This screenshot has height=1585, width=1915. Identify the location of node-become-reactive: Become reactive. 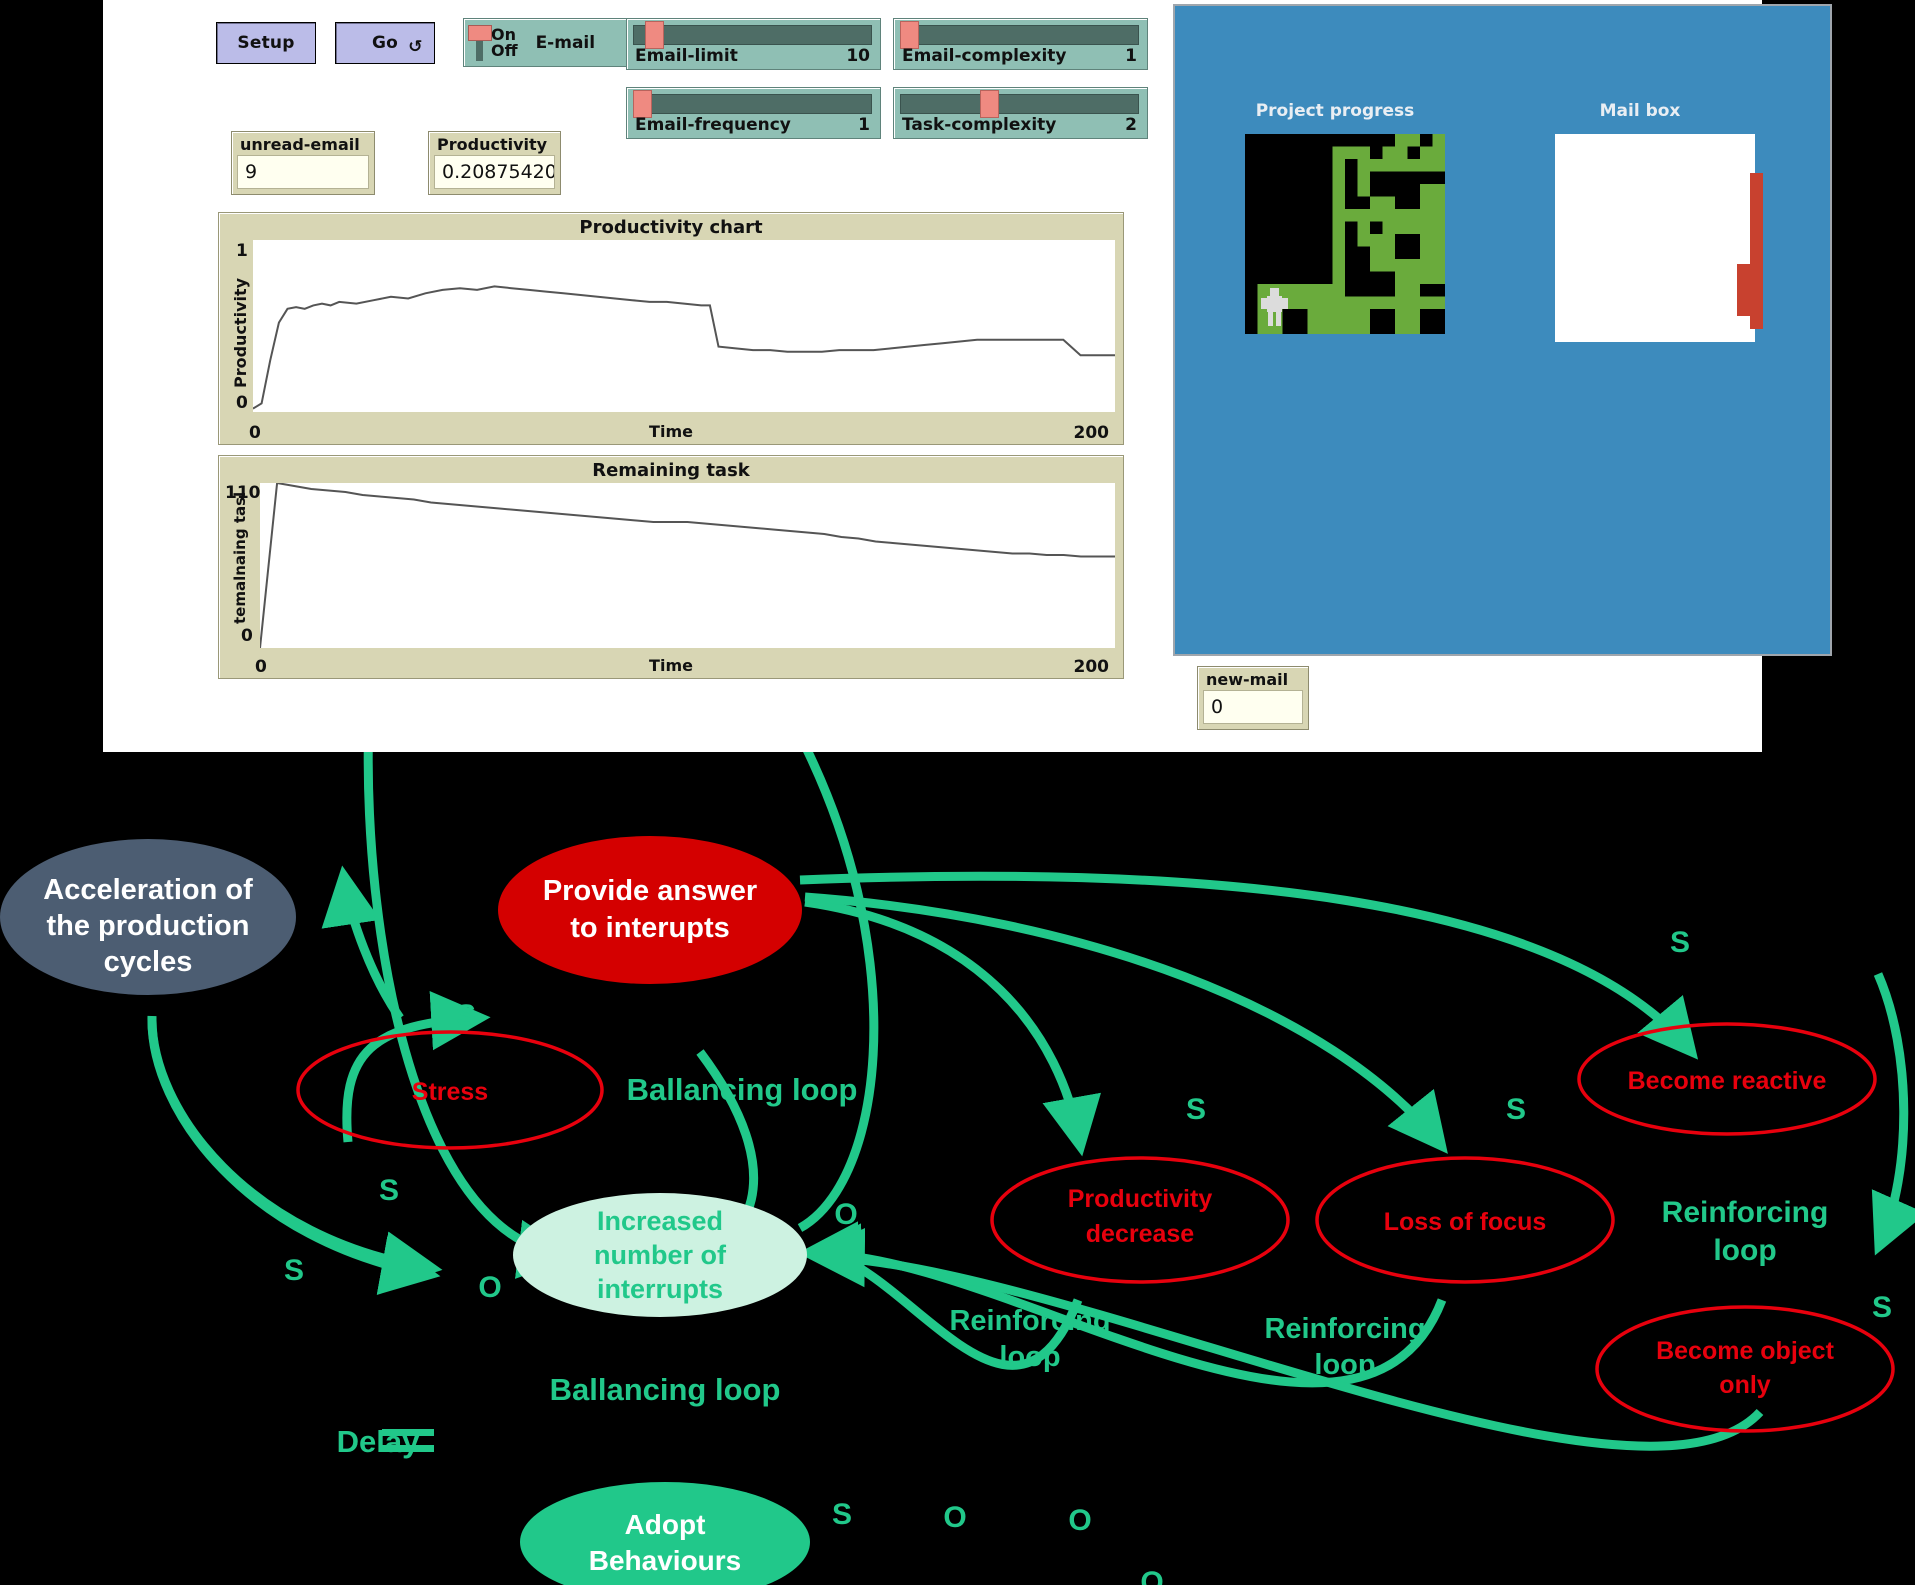
(1727, 1079).